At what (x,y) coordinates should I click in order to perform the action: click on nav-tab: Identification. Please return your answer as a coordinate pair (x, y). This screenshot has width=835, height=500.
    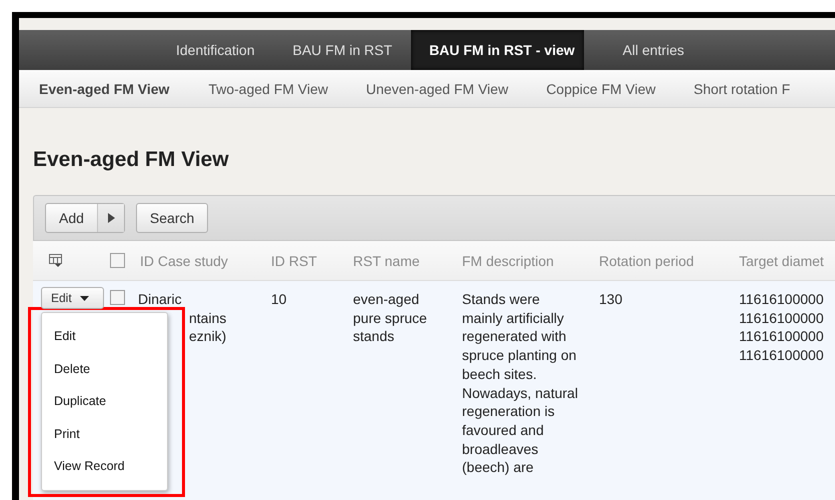
    Looking at the image, I should click on (215, 50).